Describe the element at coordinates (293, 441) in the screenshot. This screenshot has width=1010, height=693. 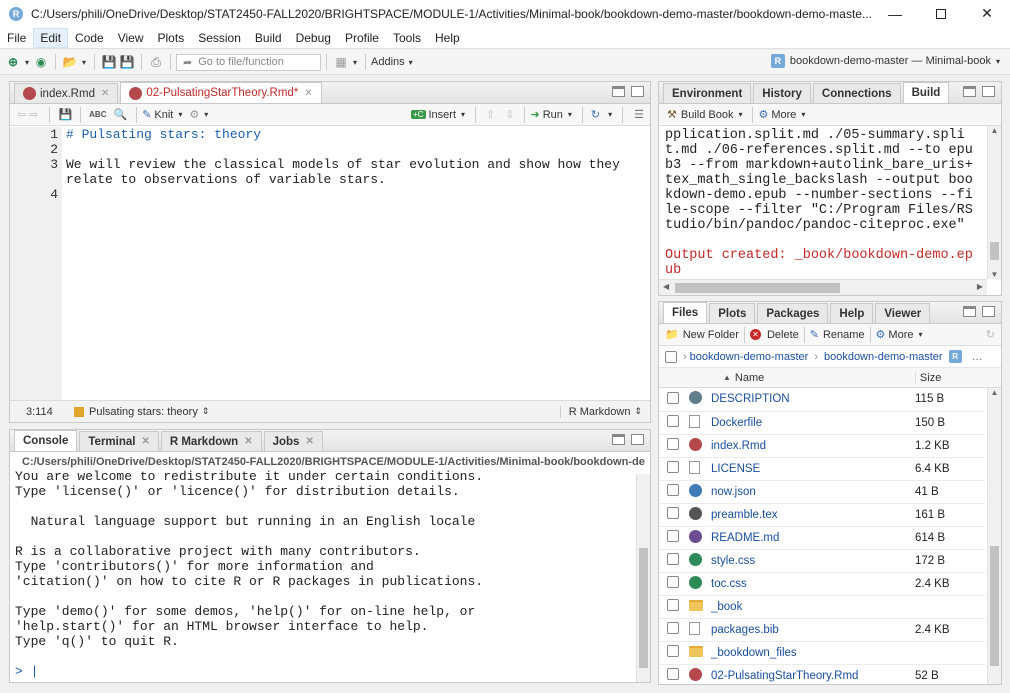
I see `tab-jobs: Jobs ✕` at that location.